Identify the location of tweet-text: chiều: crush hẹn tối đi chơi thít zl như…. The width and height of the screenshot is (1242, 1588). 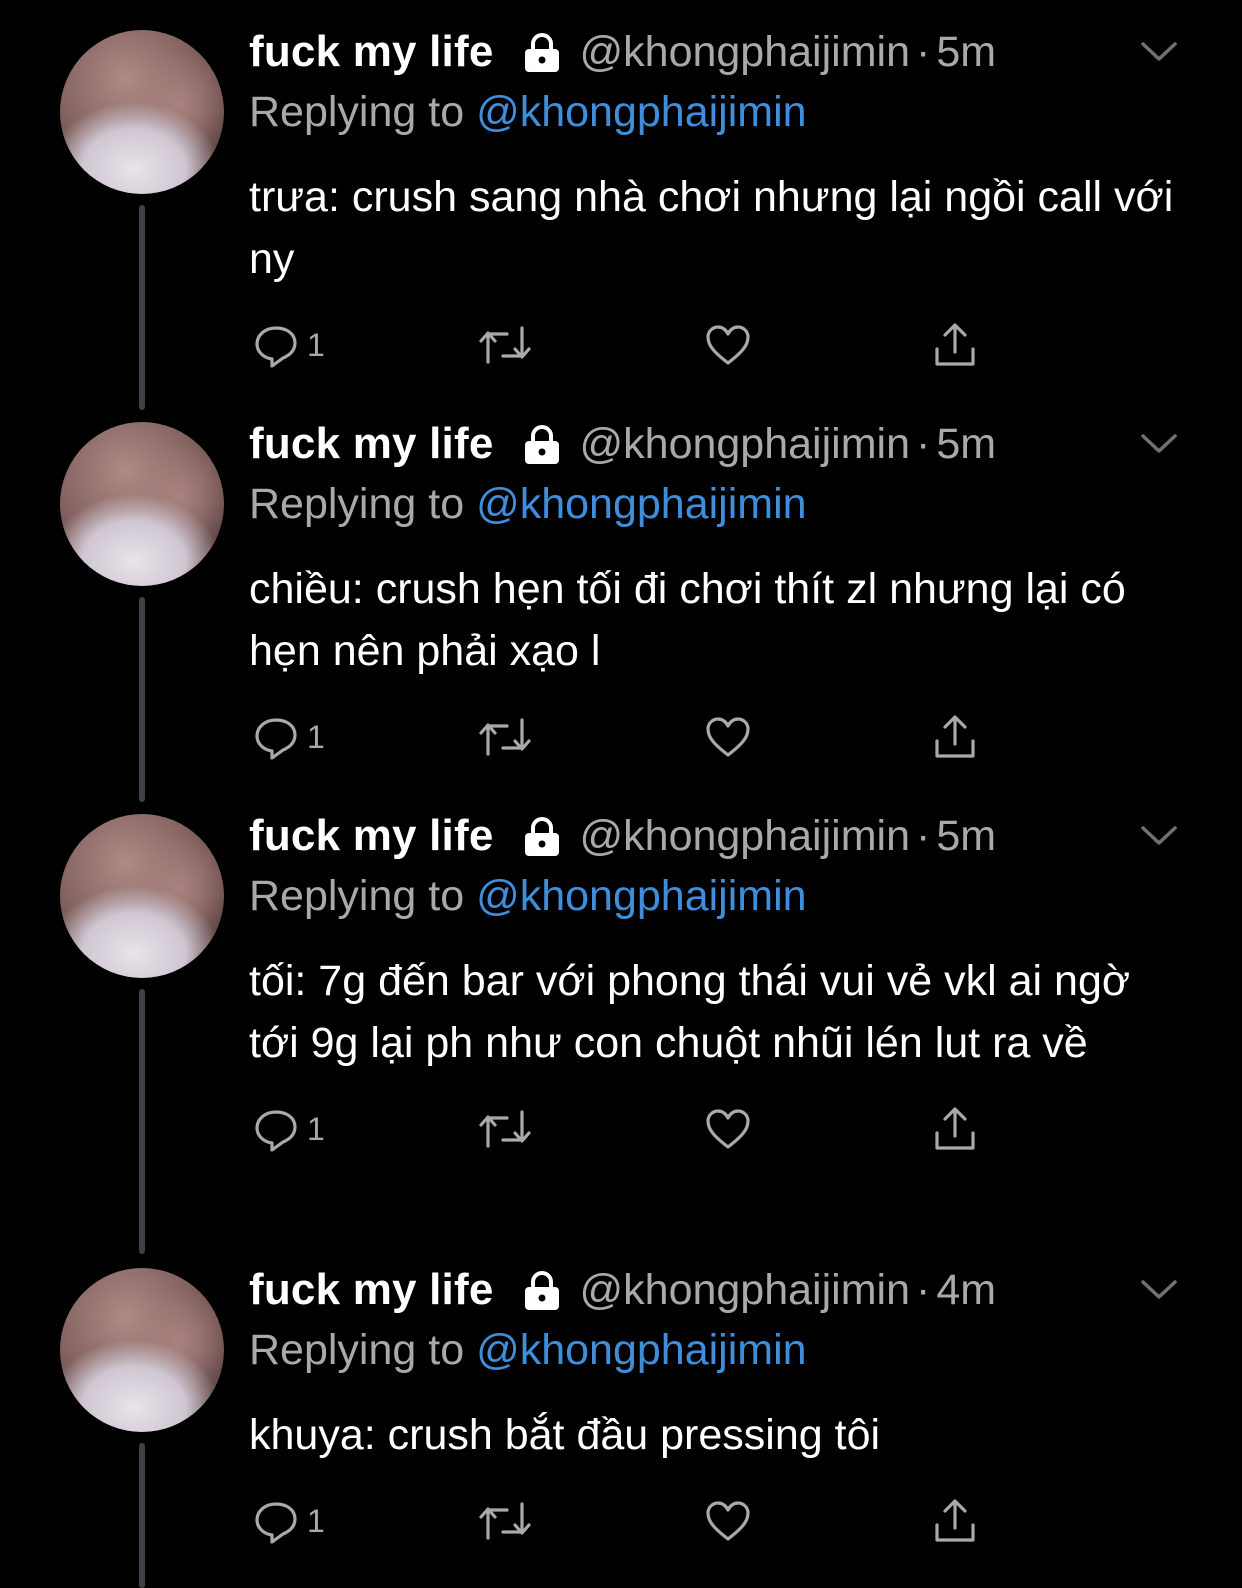
(687, 620).